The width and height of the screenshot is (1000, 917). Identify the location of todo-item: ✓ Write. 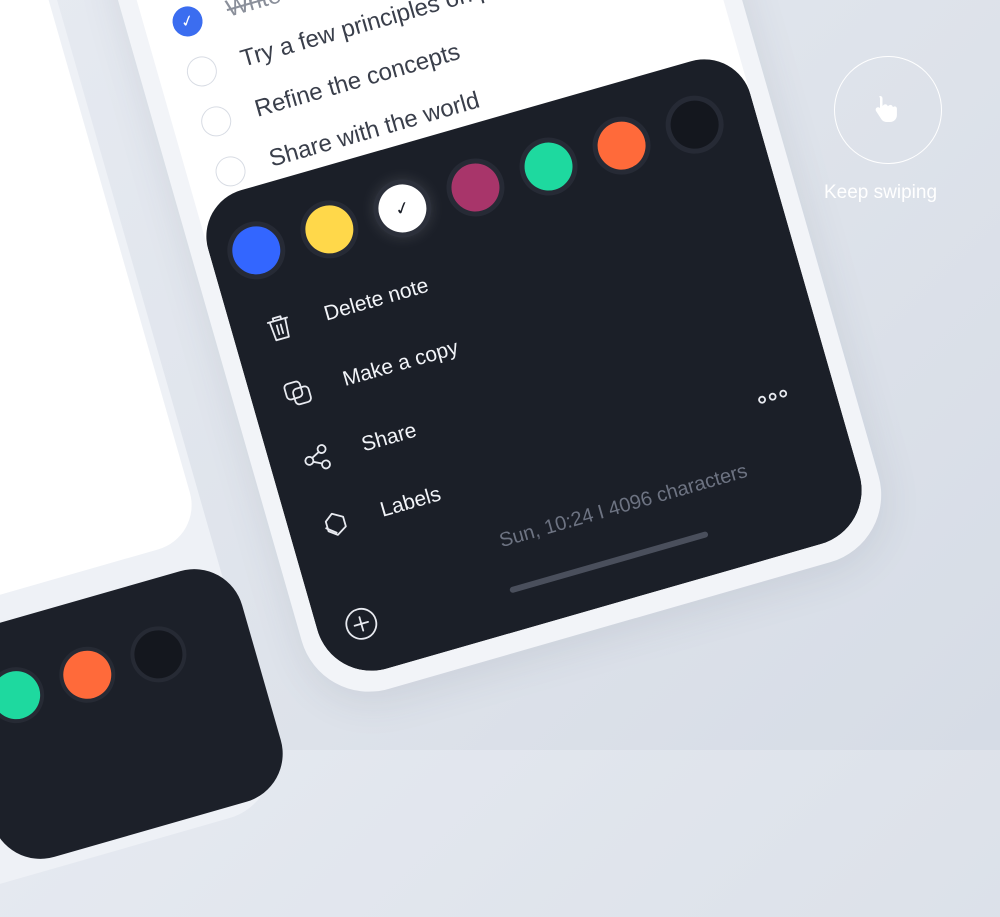
(226, 20).